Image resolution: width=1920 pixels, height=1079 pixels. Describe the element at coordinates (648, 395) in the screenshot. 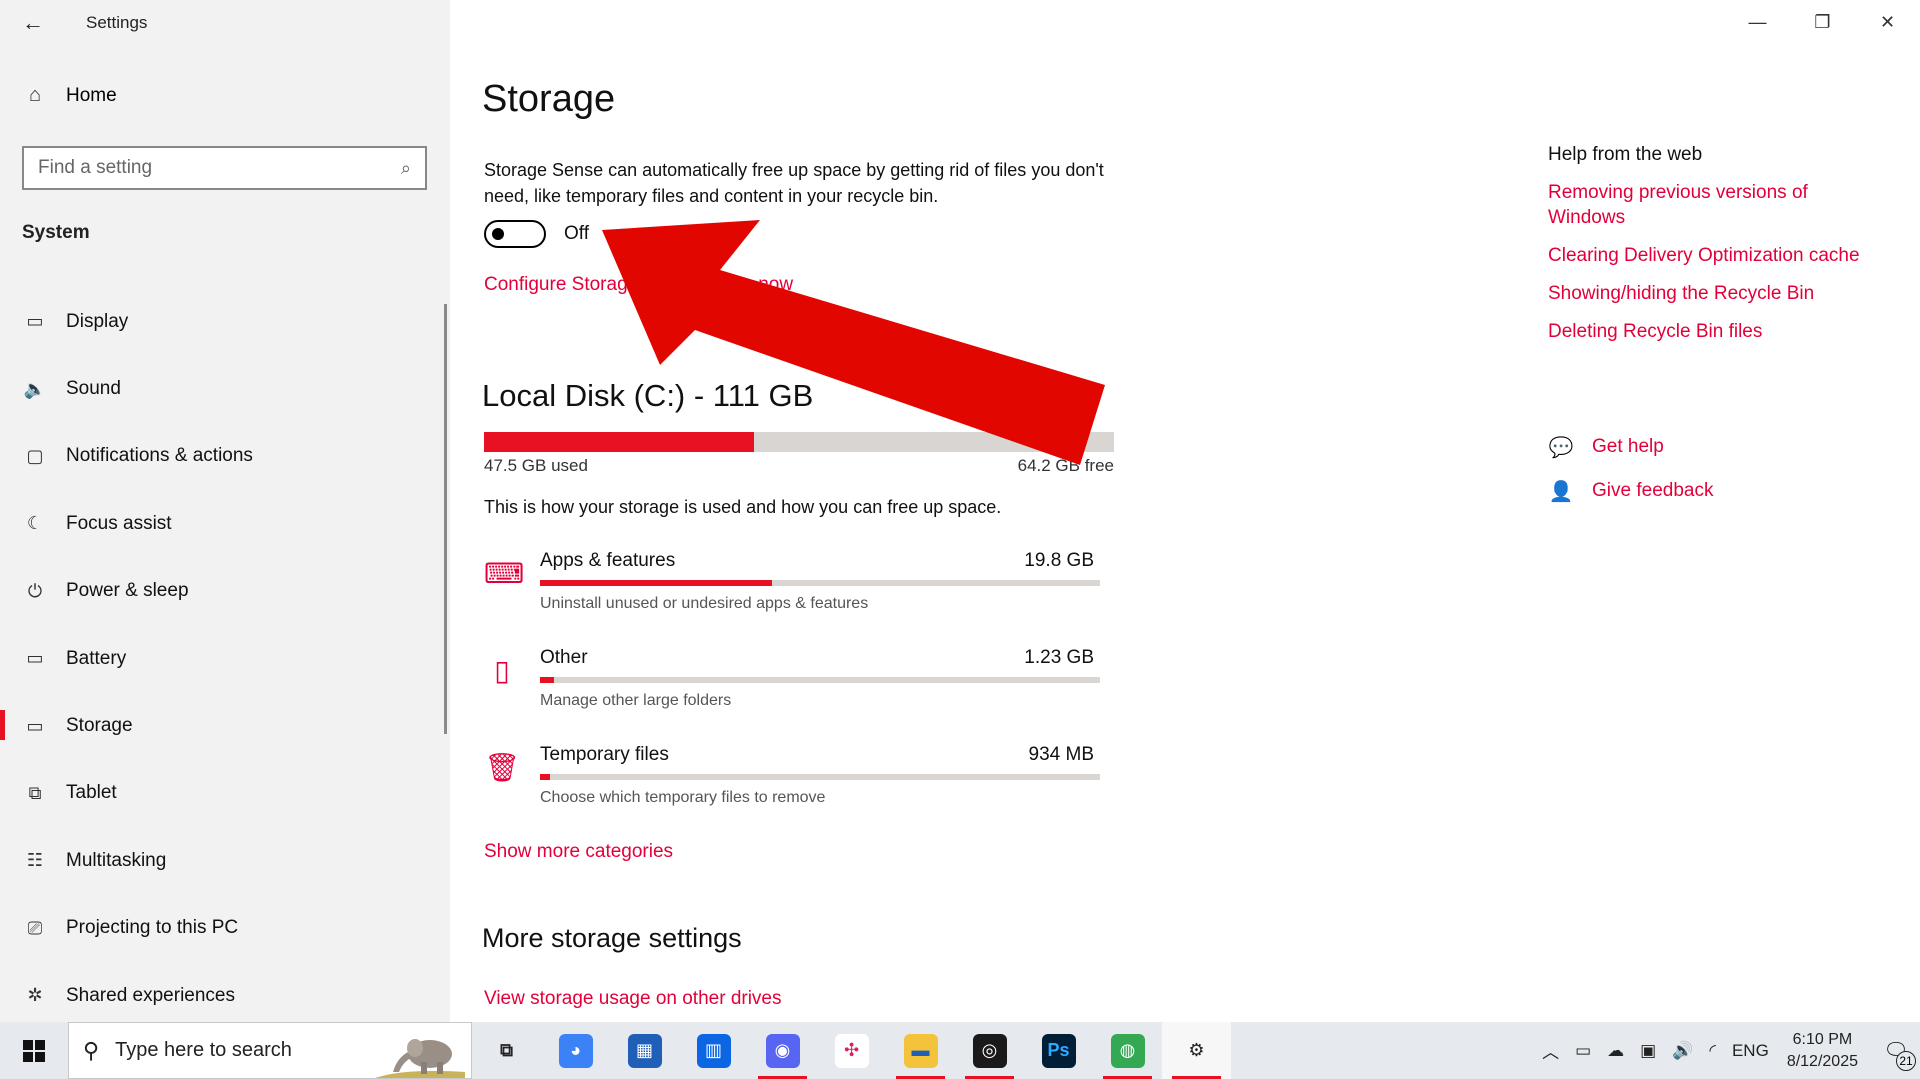

I see `disk-title: Local Disk (C:) - 111 GB` at that location.